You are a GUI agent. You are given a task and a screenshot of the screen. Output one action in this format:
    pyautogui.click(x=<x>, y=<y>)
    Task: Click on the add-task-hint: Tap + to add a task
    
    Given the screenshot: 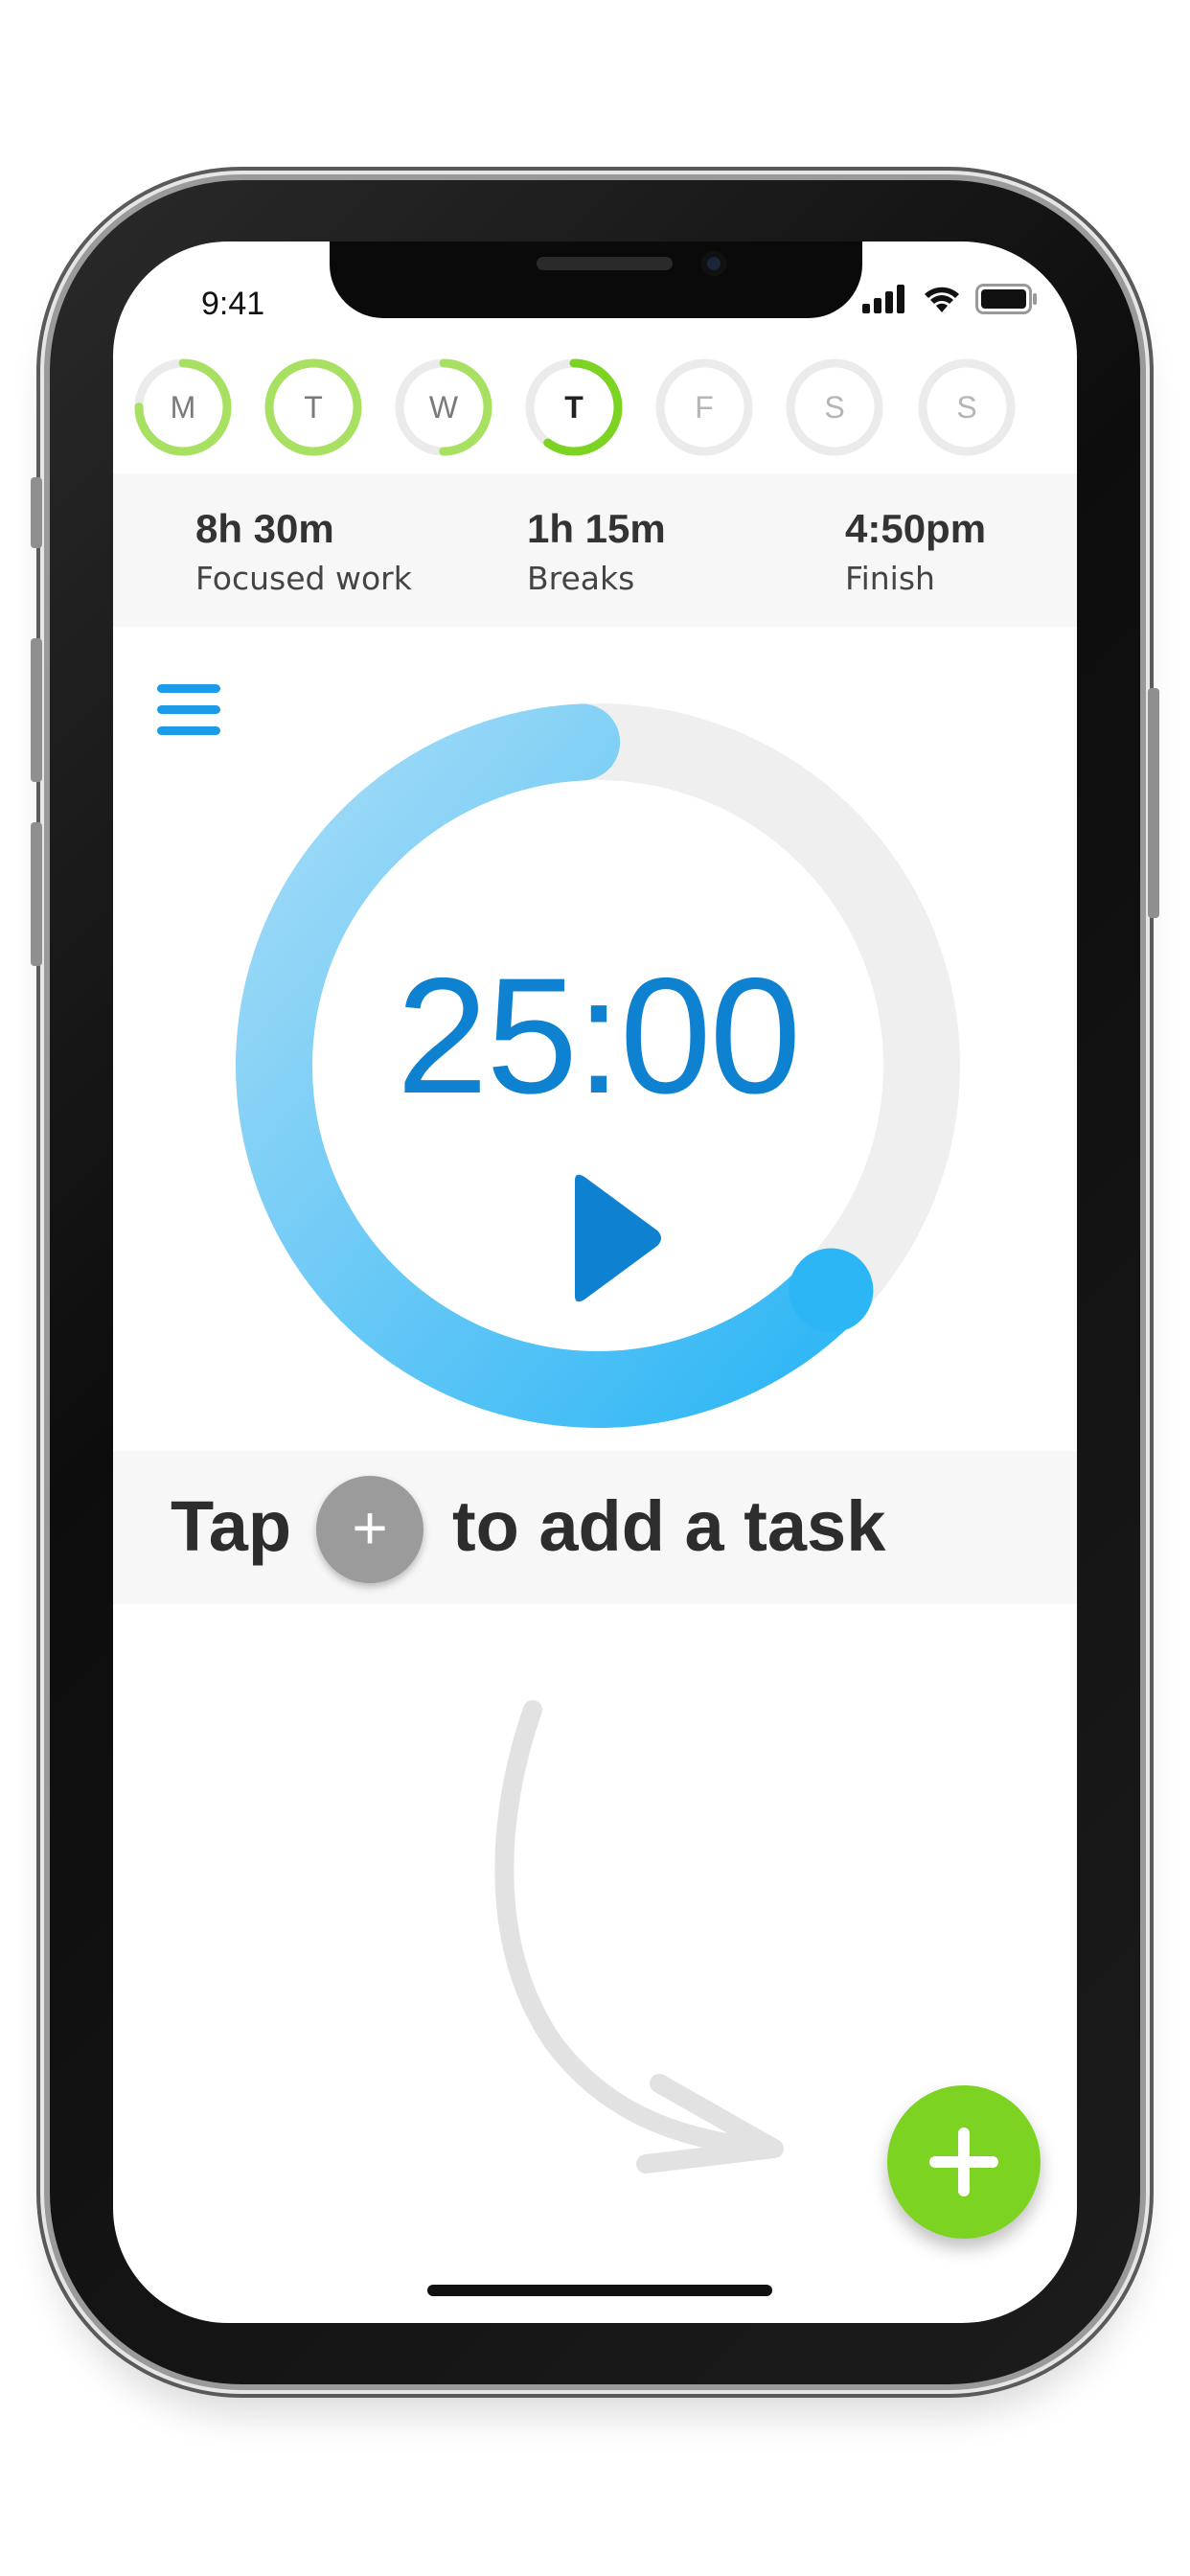 What is the action you would take?
    pyautogui.click(x=595, y=1527)
    